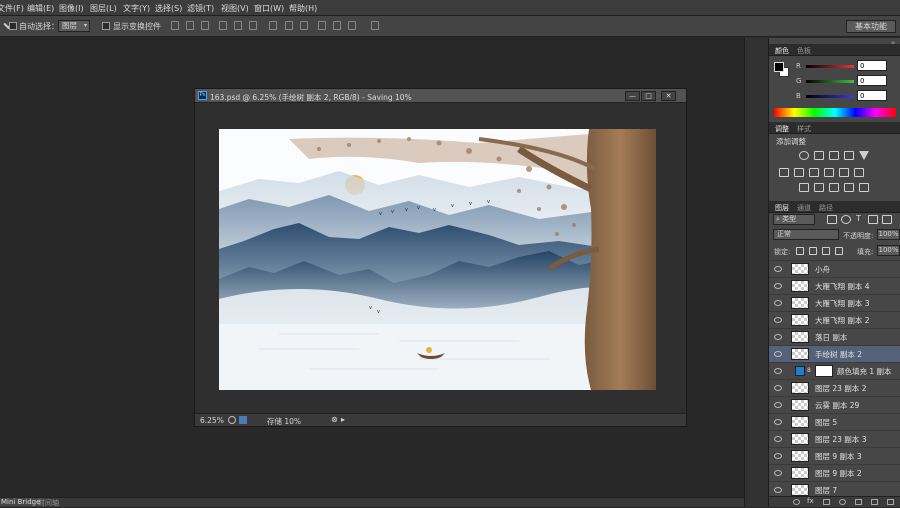  I want to click on layer-row: 图层 9 副本 3, so click(834, 455).